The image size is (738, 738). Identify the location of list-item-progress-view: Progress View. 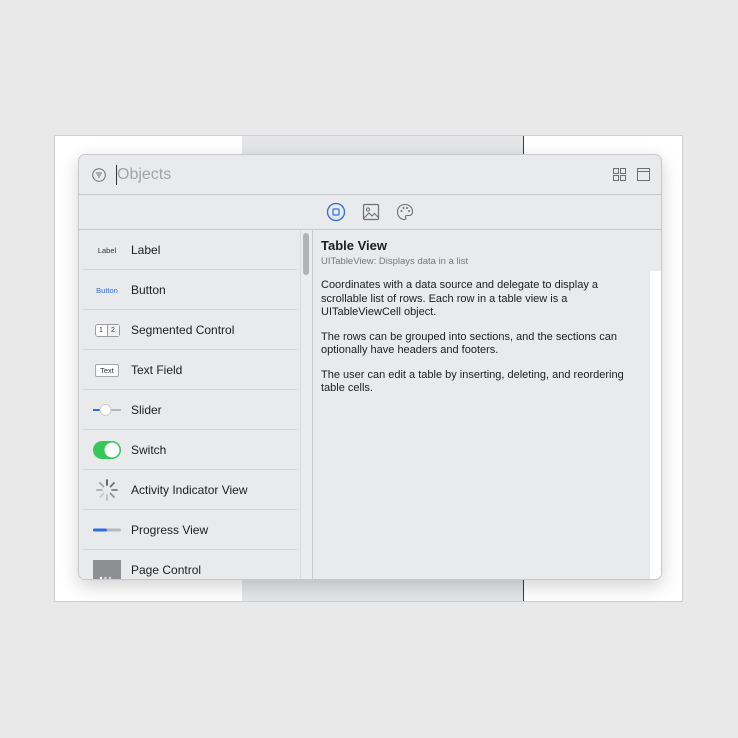
(190, 530).